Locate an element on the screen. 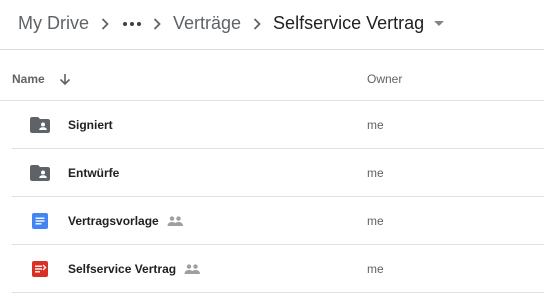 This screenshot has width=544, height=304. file-name: Vertragsvorlage is located at coordinates (113, 220).